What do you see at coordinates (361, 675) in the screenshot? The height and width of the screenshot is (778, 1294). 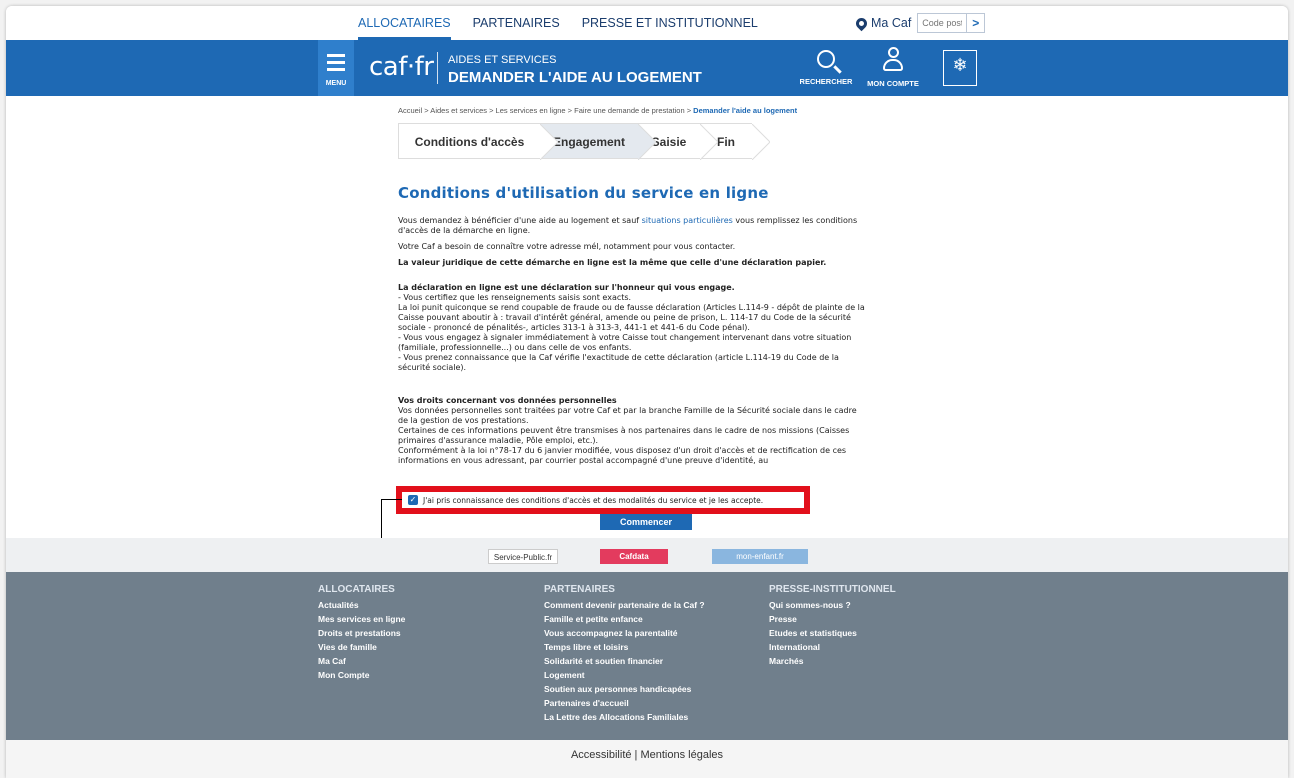 I see `footer-link: Mon Compte` at bounding box center [361, 675].